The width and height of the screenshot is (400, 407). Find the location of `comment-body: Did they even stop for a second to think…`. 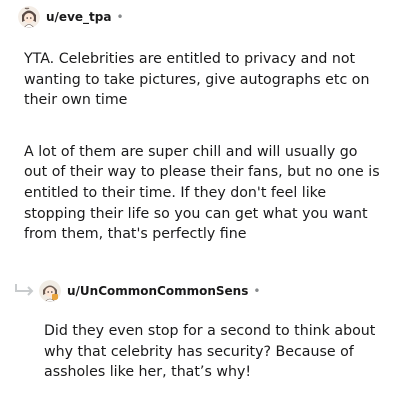

comment-body: Did they even stop for a second to think… is located at coordinates (214, 352).